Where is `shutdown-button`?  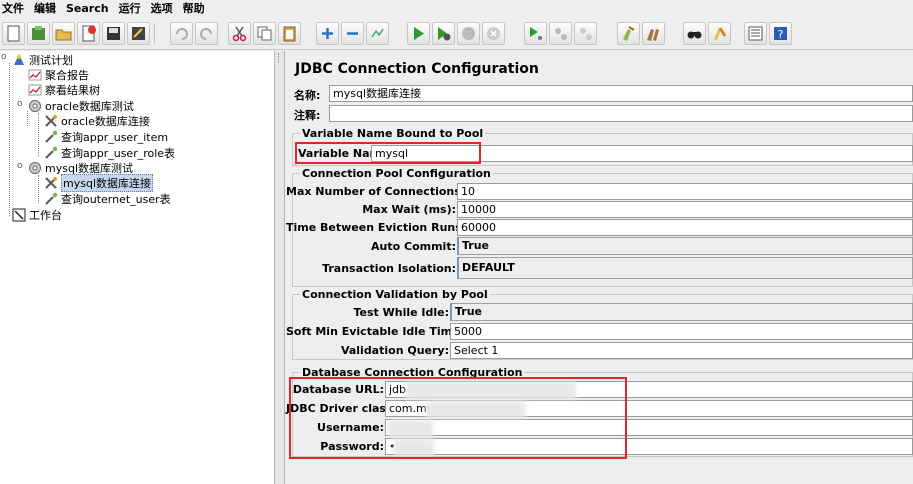 shutdown-button is located at coordinates (493, 33).